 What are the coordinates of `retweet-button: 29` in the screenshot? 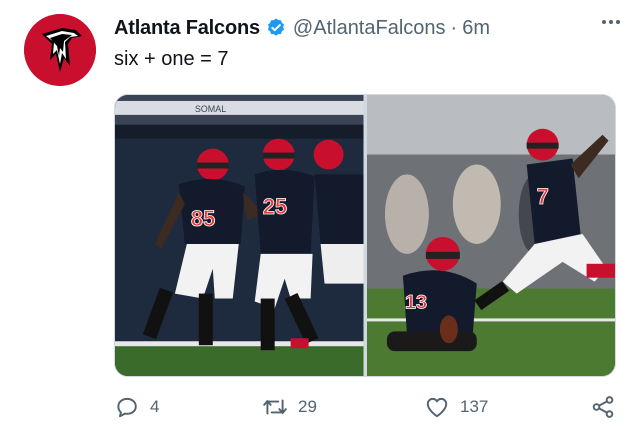 It's located at (289, 407).